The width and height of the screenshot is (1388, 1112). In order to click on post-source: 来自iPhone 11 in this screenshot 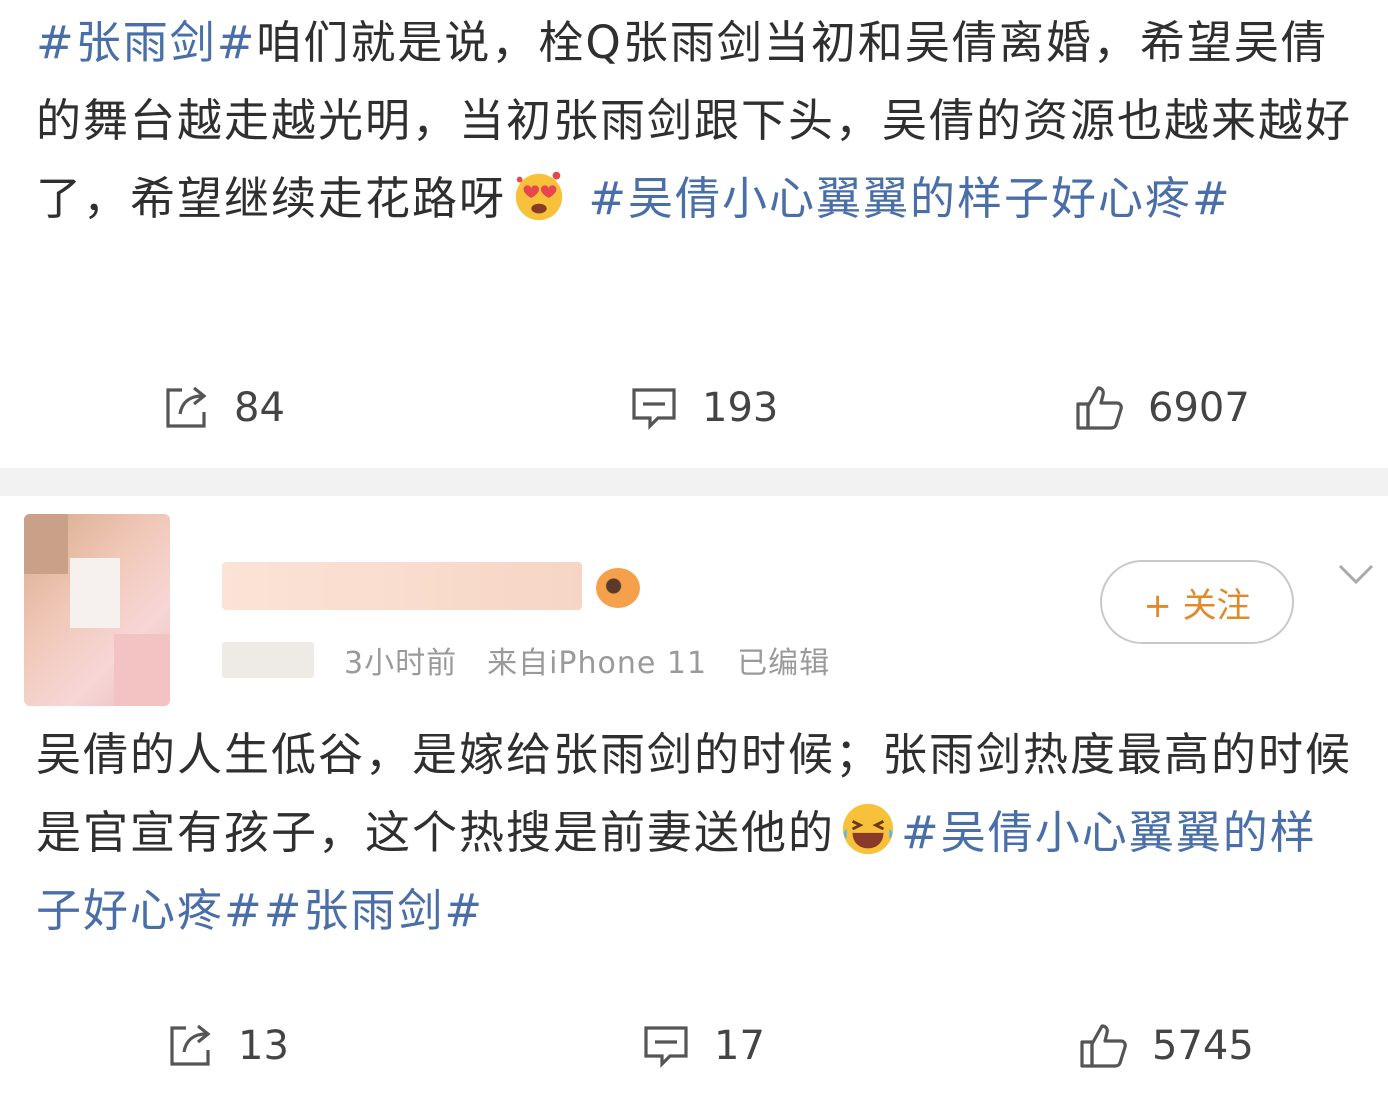, I will do `click(597, 663)`.